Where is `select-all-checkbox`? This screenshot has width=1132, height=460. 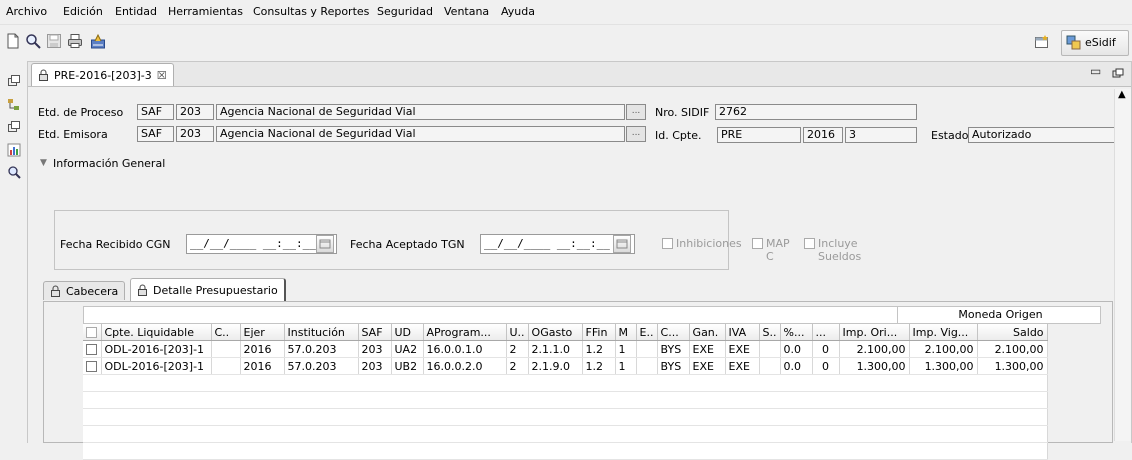 select-all-checkbox is located at coordinates (91, 332).